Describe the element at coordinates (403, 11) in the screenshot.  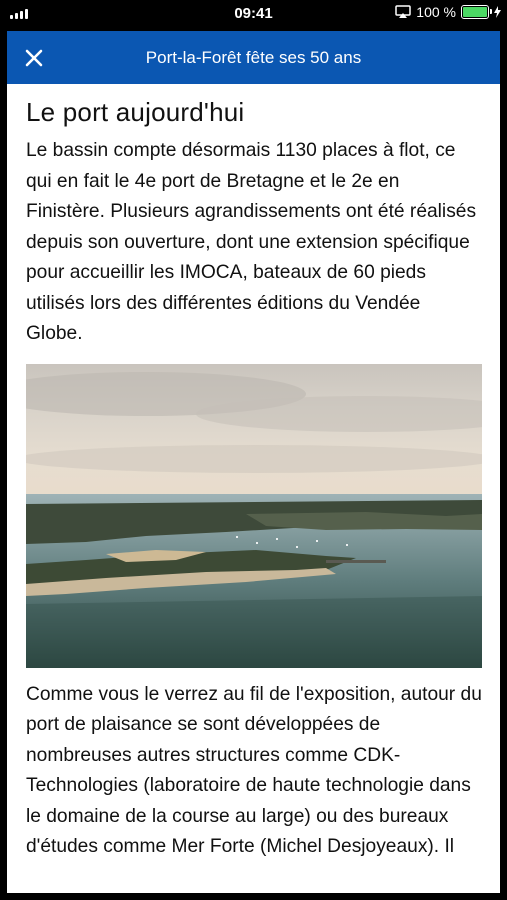
I see `airplay-icon` at that location.